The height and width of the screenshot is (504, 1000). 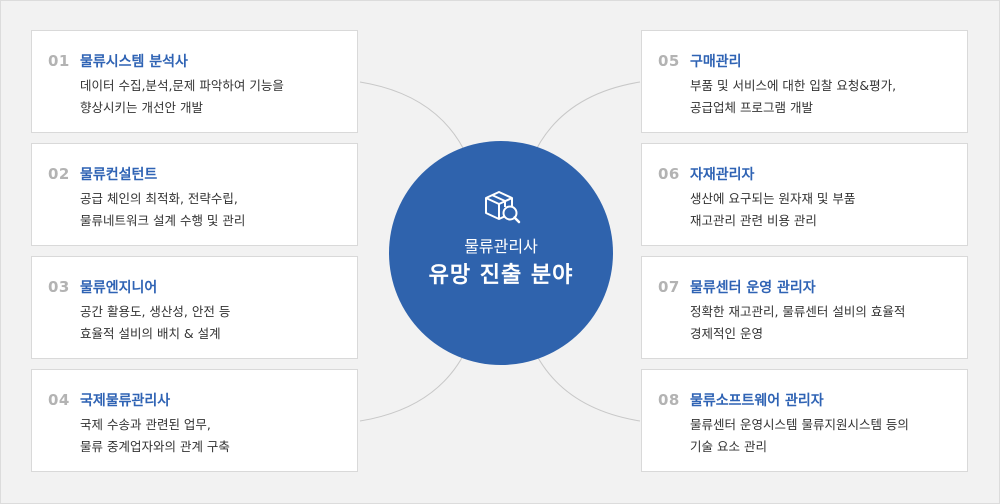 I want to click on field-description: 정확한 재고관리, 물류센터 설비의 효율적 경제적인 운영, so click(x=826, y=323).